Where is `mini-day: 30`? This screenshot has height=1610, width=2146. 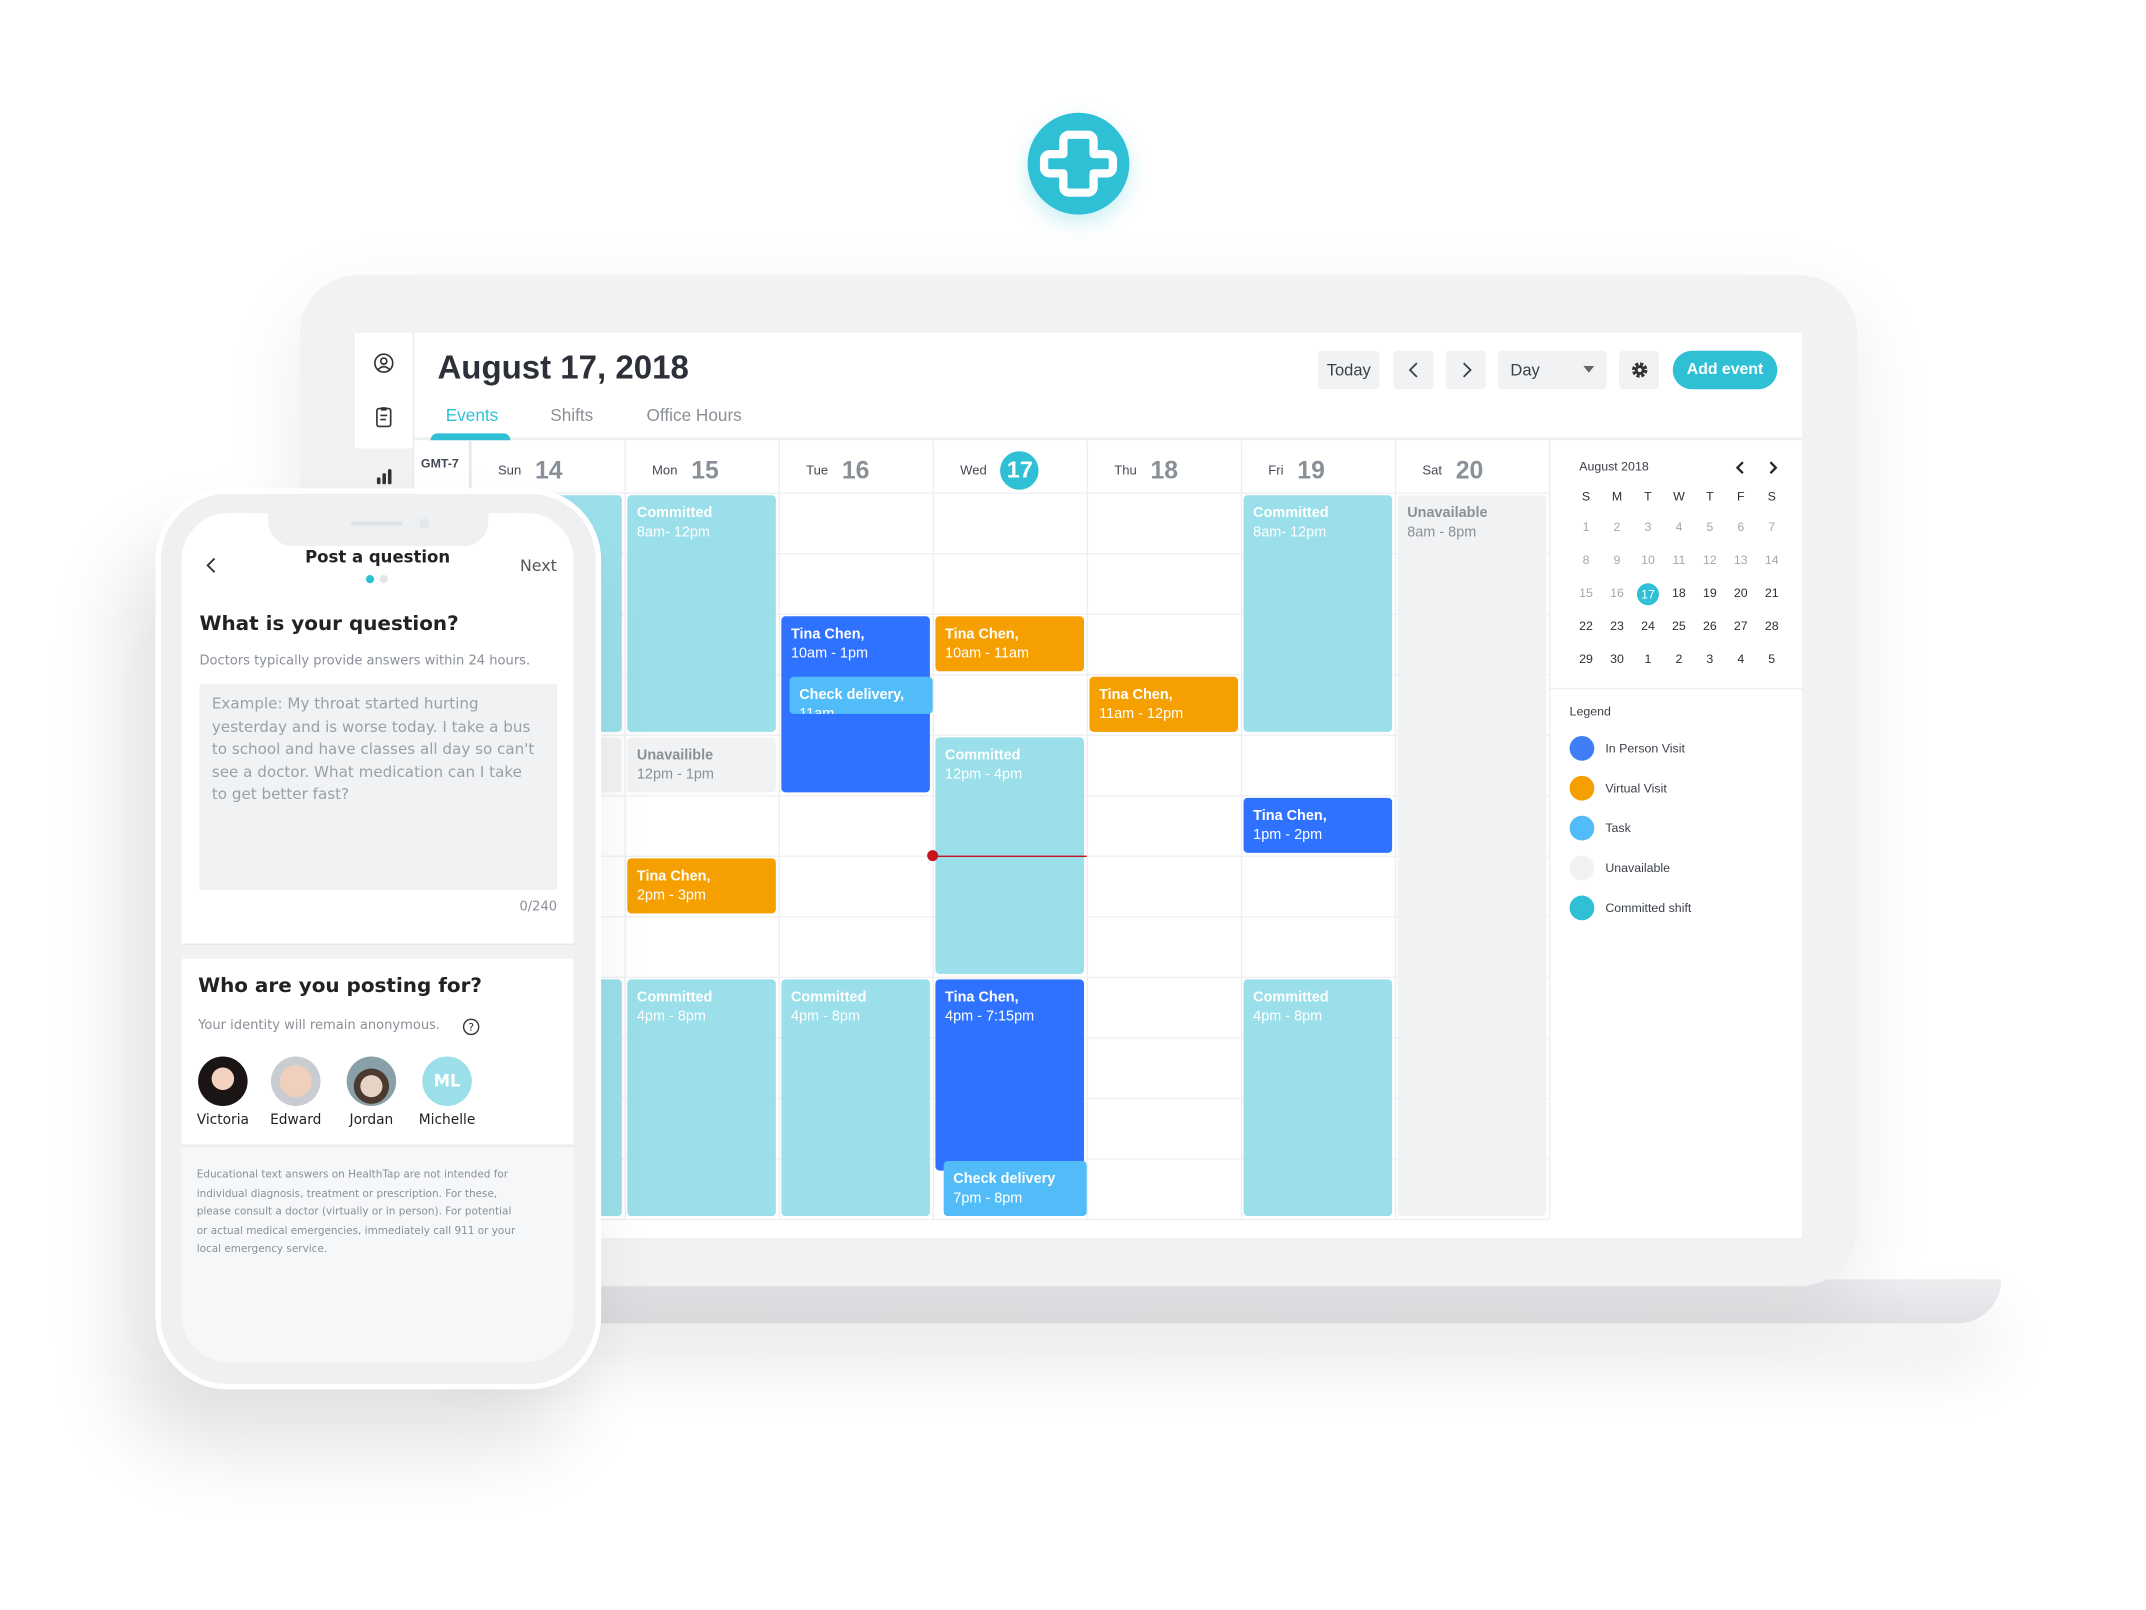
mini-day: 30 is located at coordinates (1617, 659).